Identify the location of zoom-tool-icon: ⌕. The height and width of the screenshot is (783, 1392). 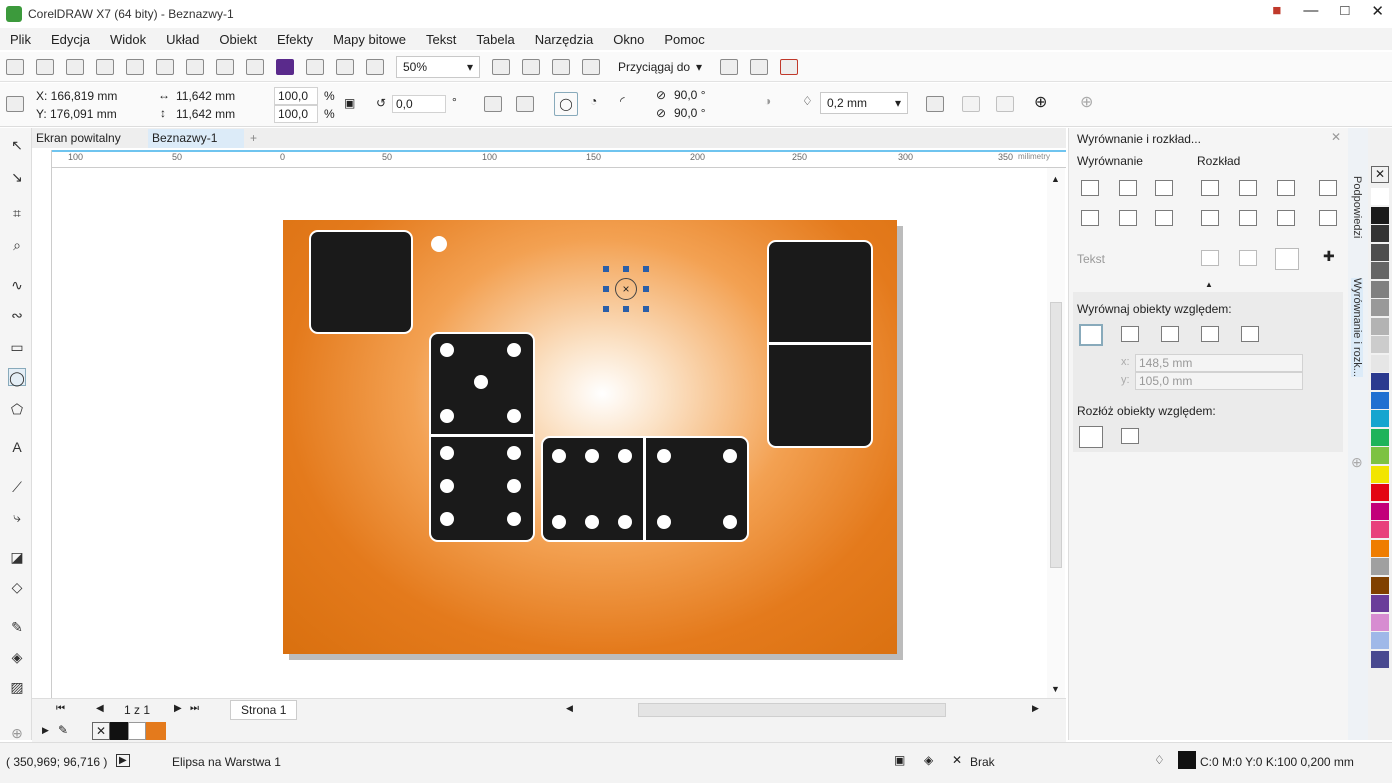
(17, 245).